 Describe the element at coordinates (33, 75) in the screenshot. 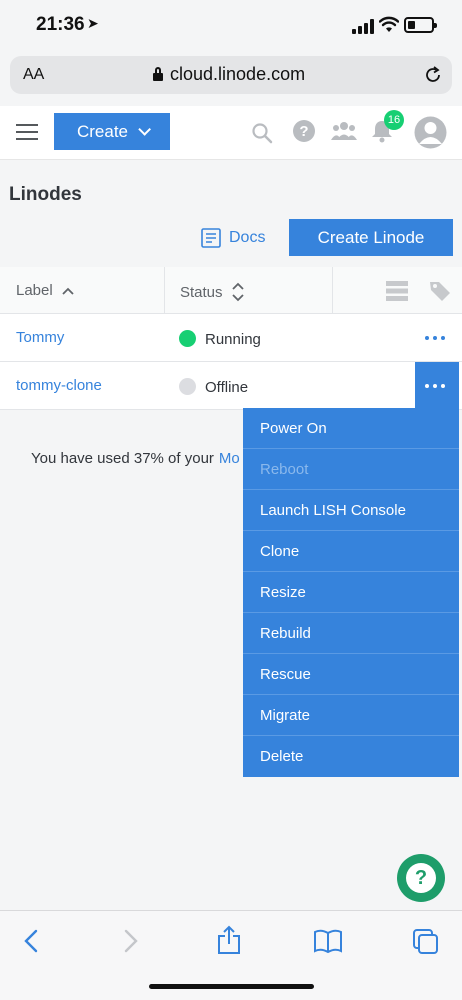

I see `text-size-button: AA` at that location.